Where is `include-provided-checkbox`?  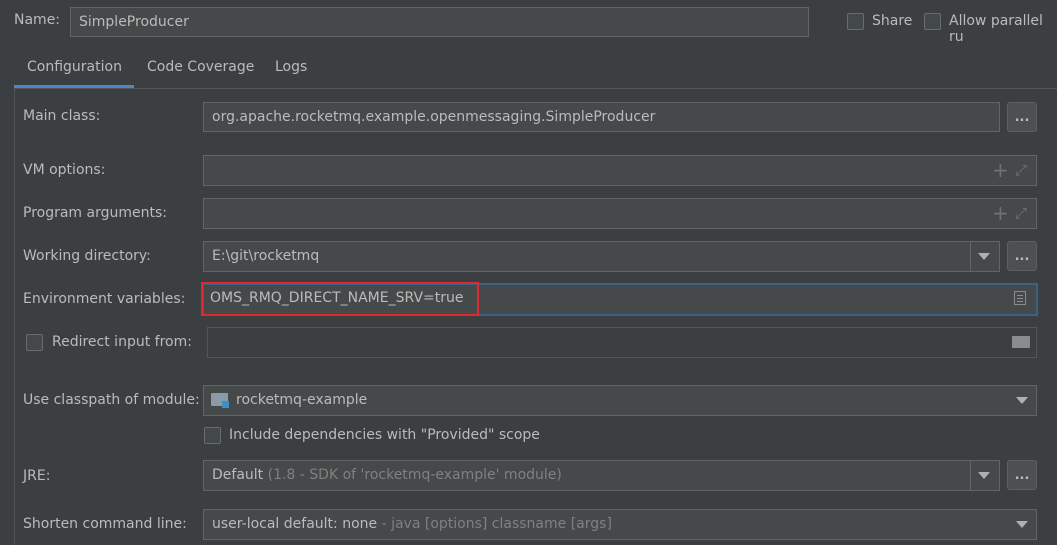 include-provided-checkbox is located at coordinates (212, 435).